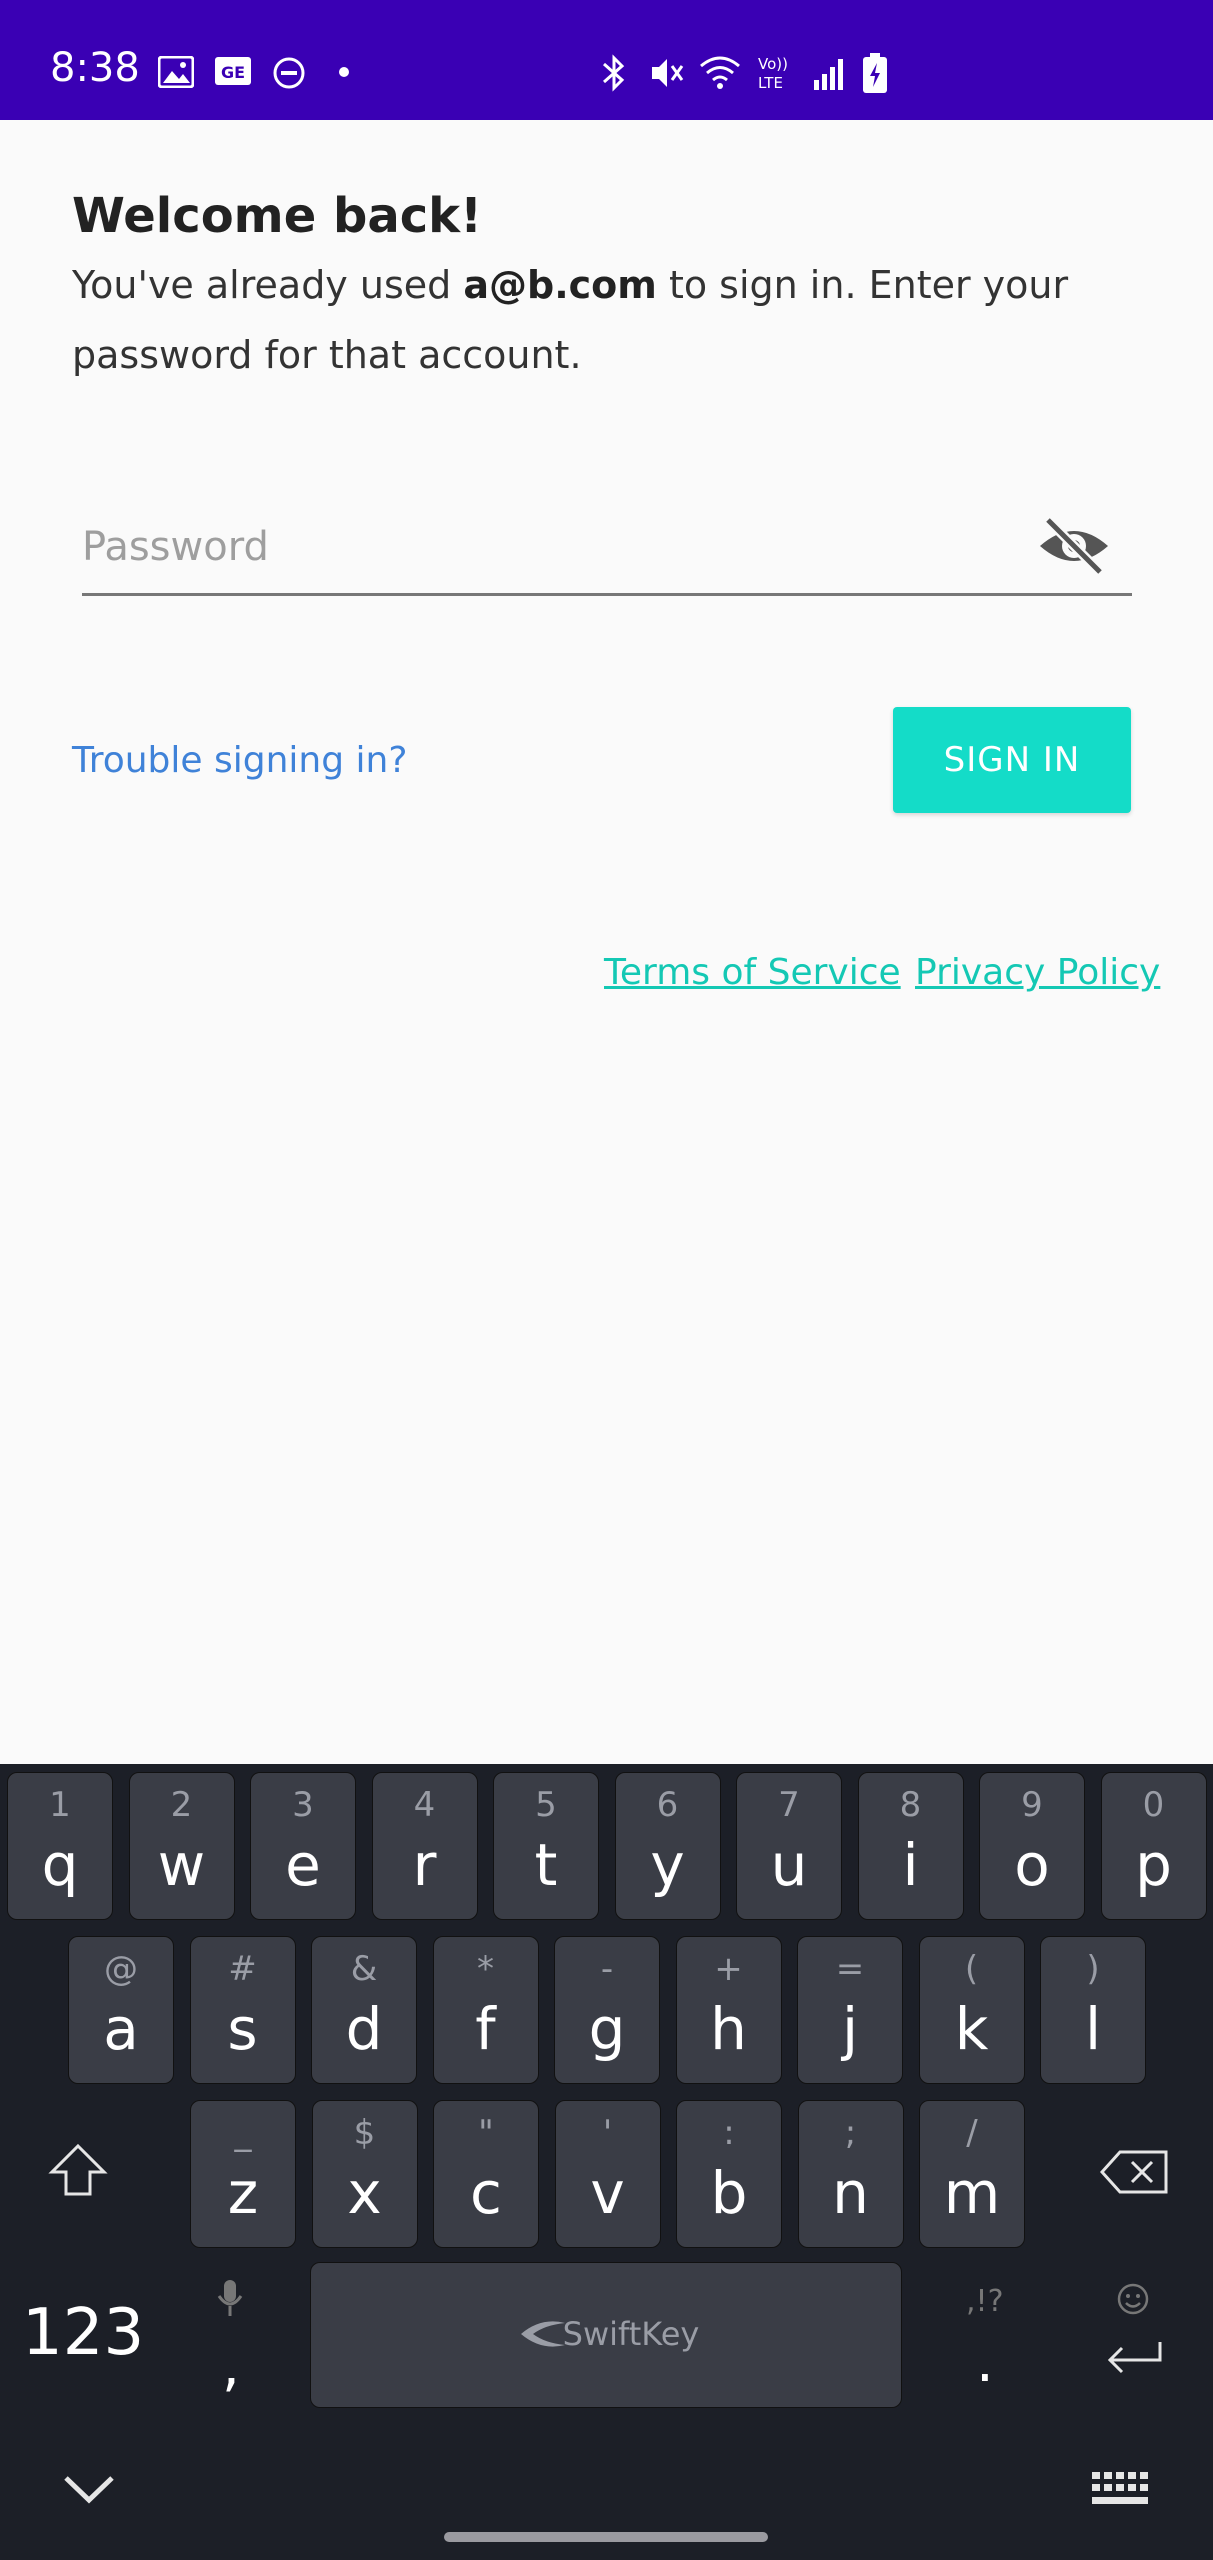 This screenshot has width=1213, height=2560. Describe the element at coordinates (78, 2170) in the screenshot. I see `shift-icon` at that location.